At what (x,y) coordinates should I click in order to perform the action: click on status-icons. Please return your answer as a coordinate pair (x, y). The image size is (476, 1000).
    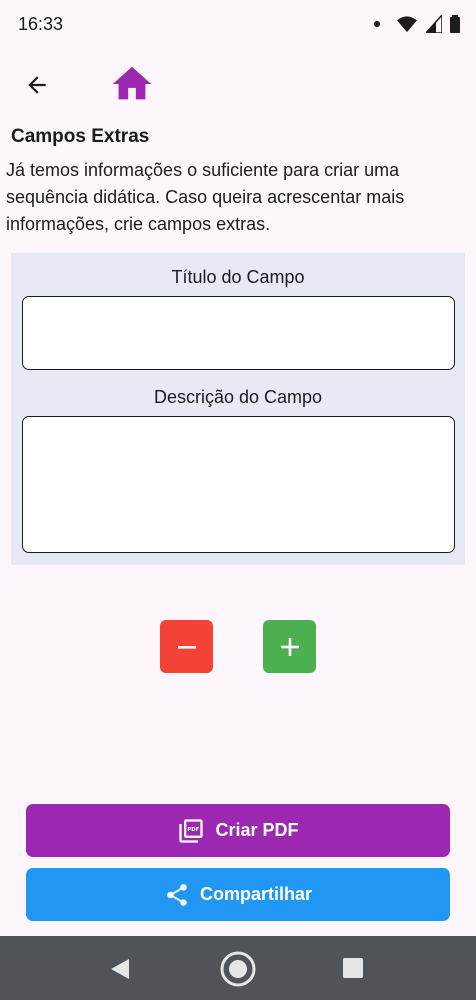
    Looking at the image, I should click on (417, 24).